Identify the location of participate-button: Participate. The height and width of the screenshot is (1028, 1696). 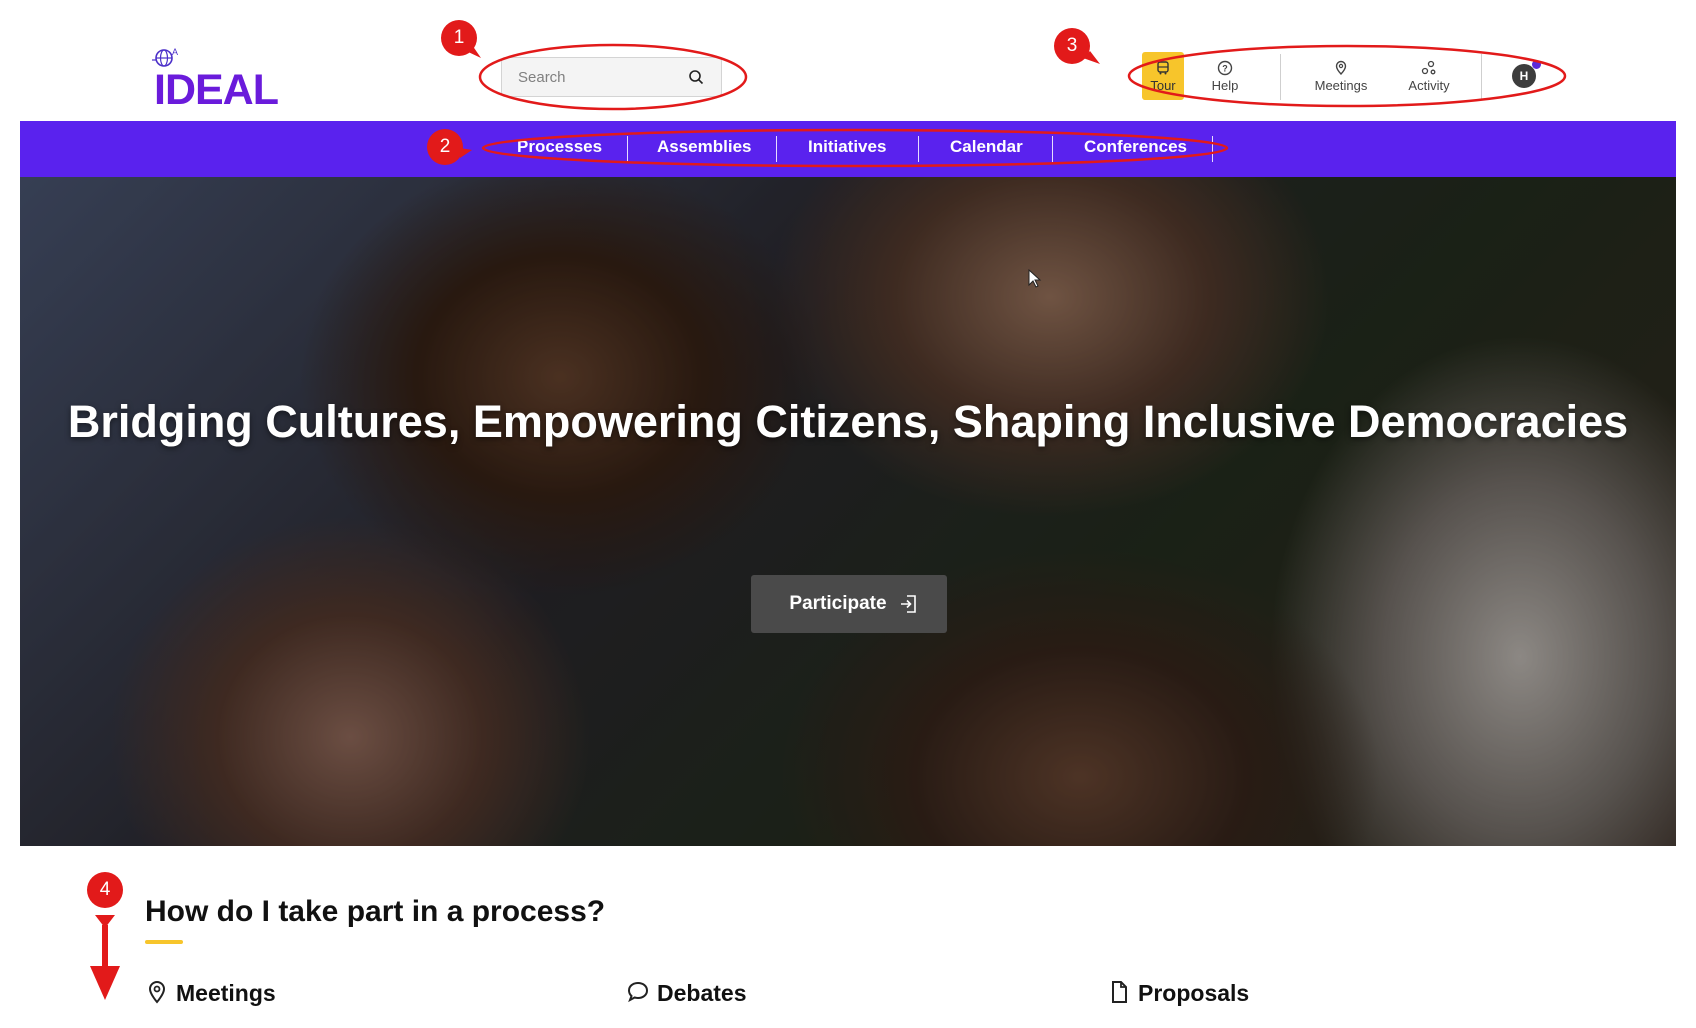
(849, 604).